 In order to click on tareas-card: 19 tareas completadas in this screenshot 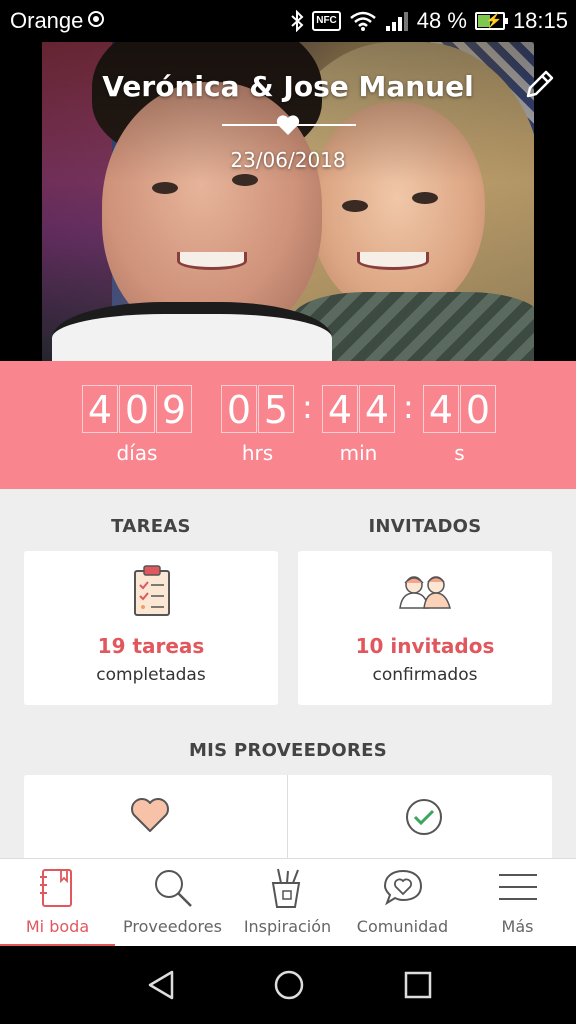, I will do `click(151, 628)`.